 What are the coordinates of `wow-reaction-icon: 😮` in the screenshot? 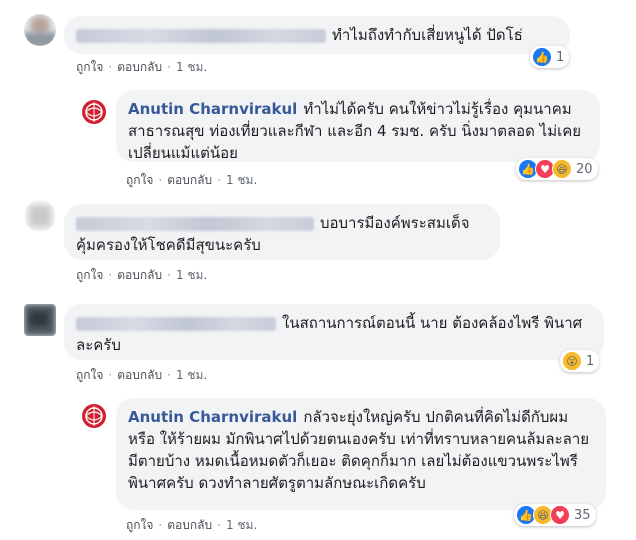 It's located at (572, 361).